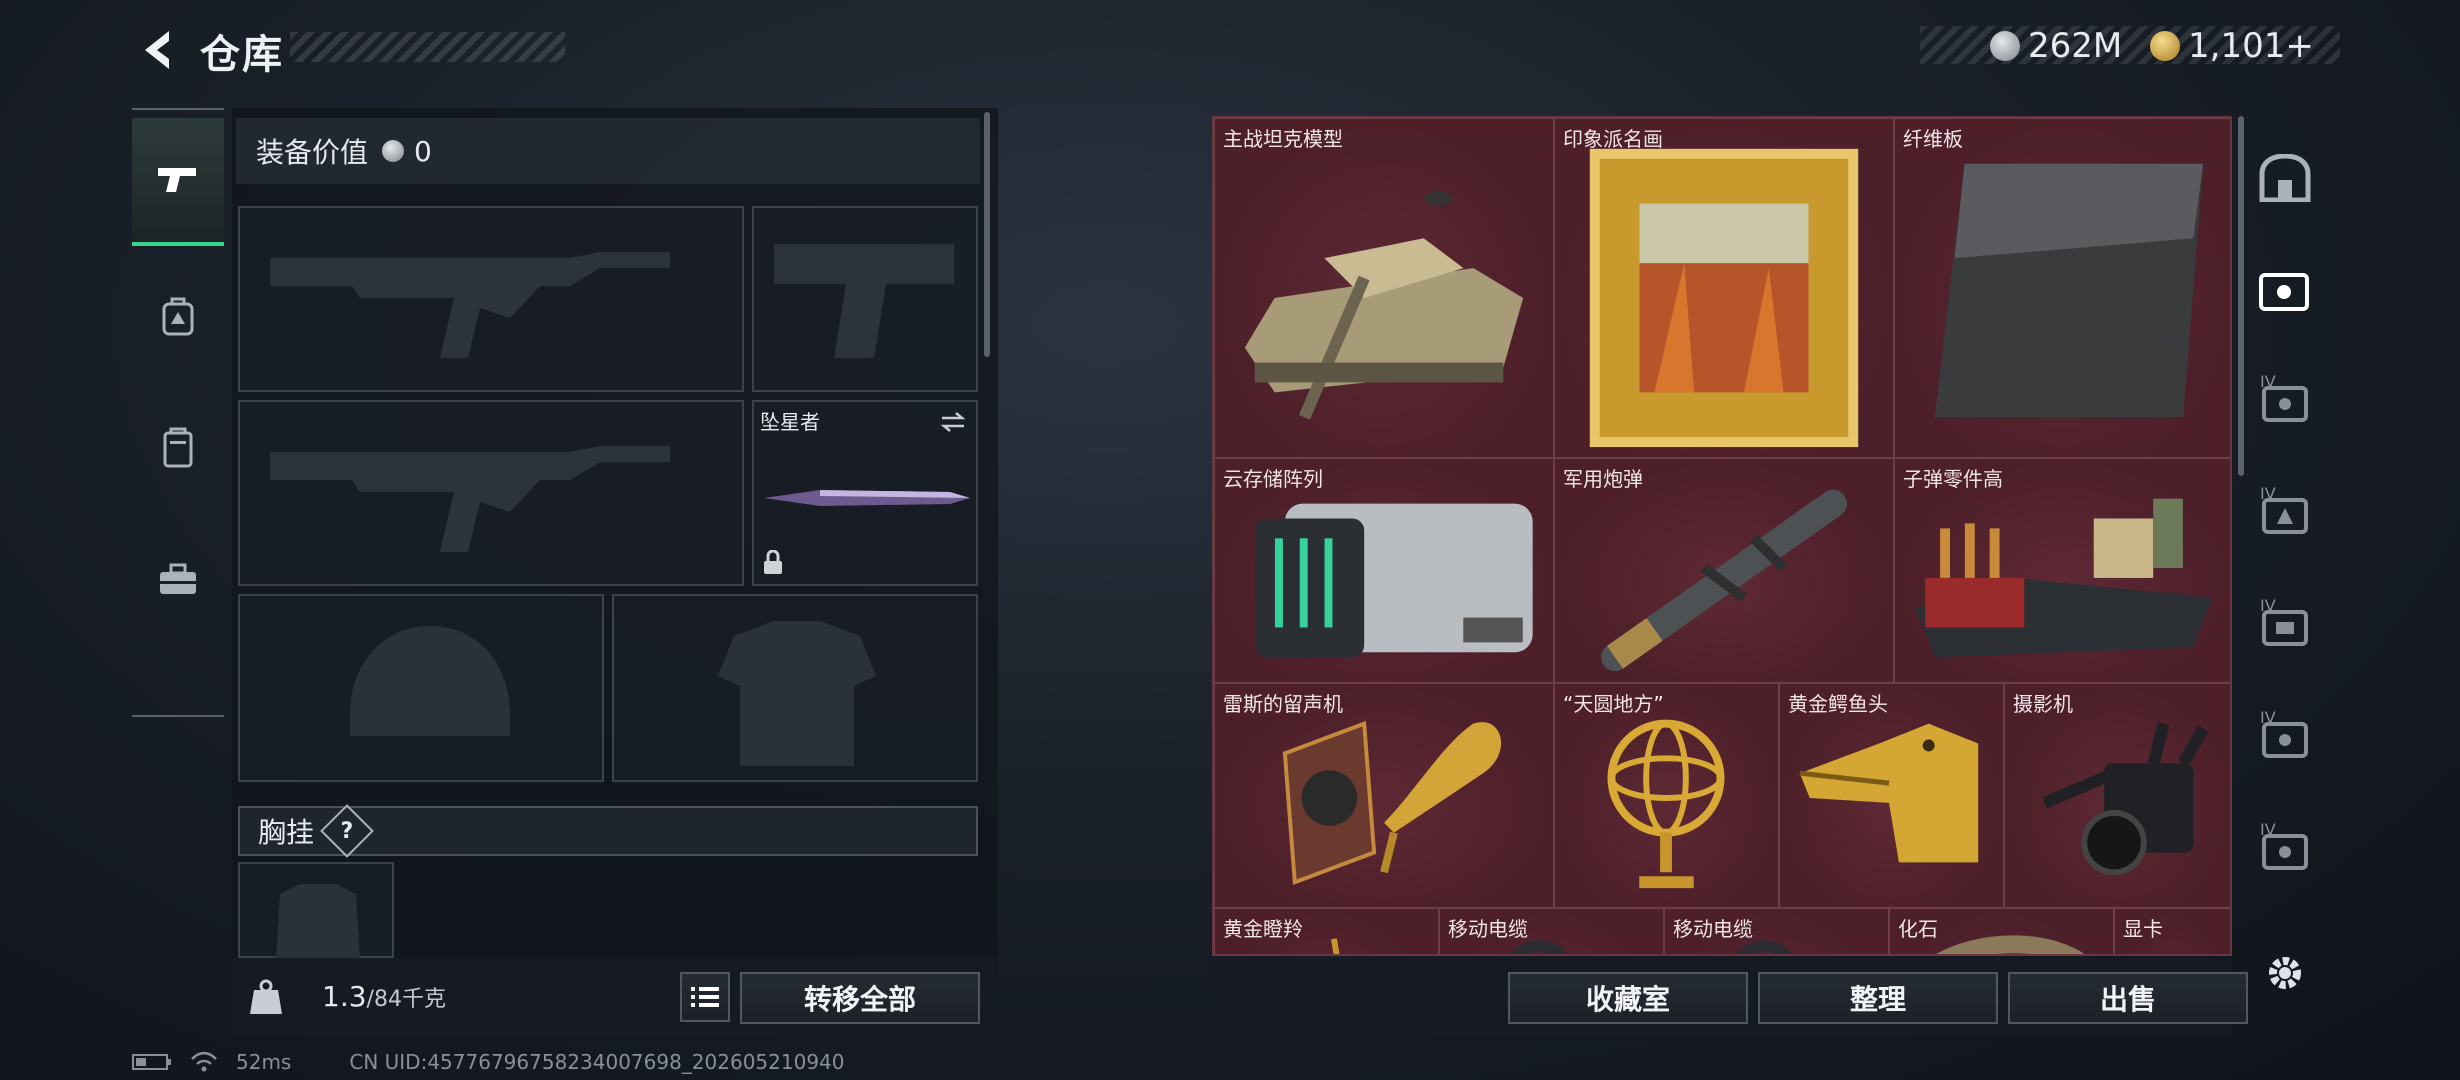  I want to click on sell-button: 出售, so click(2128, 998).